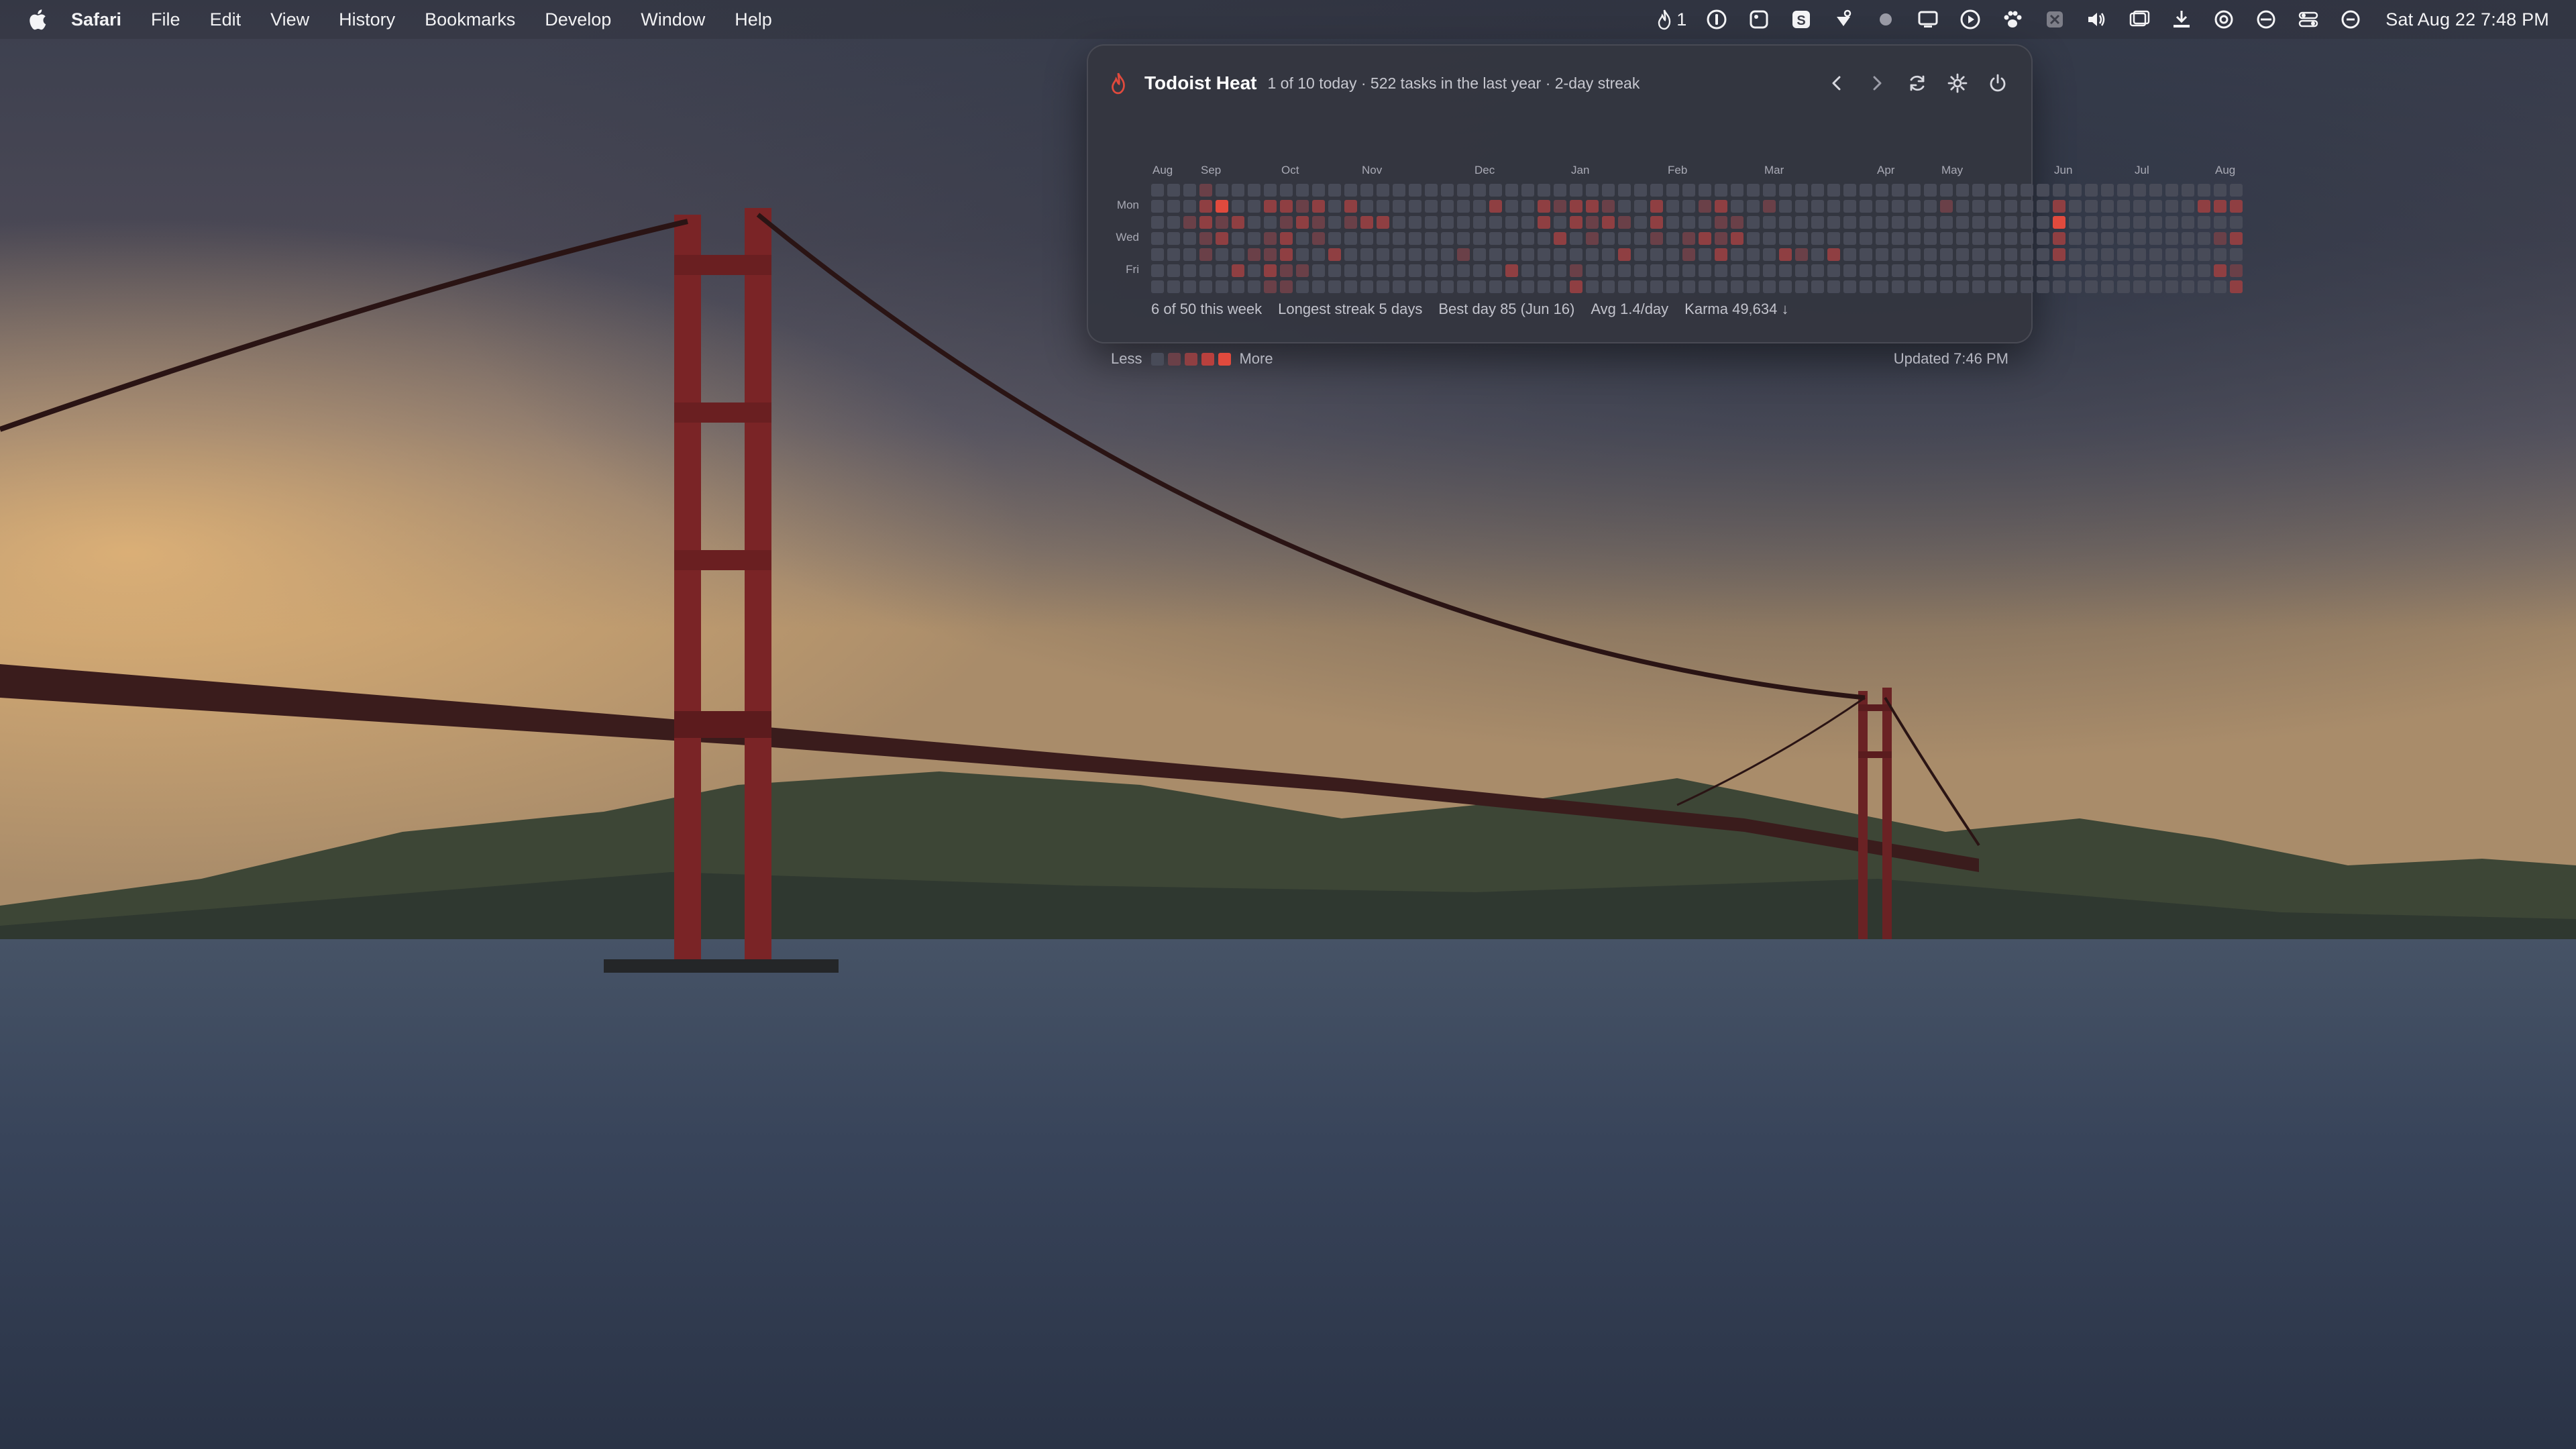 The height and width of the screenshot is (1449, 2576). I want to click on menu-help: Help, so click(753, 19).